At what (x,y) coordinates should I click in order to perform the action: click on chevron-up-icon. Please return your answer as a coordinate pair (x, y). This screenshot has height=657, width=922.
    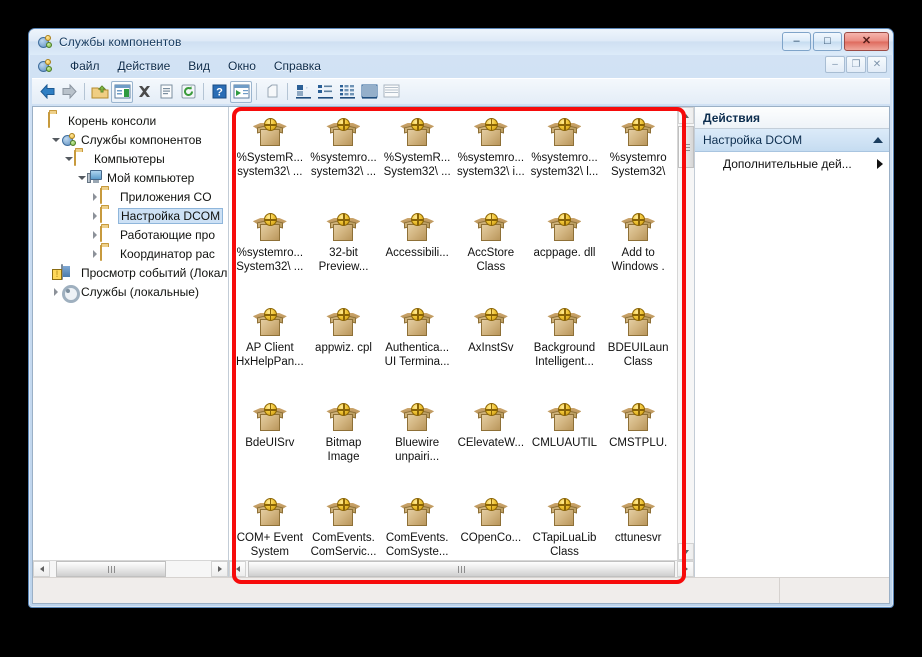
    Looking at the image, I should click on (878, 140).